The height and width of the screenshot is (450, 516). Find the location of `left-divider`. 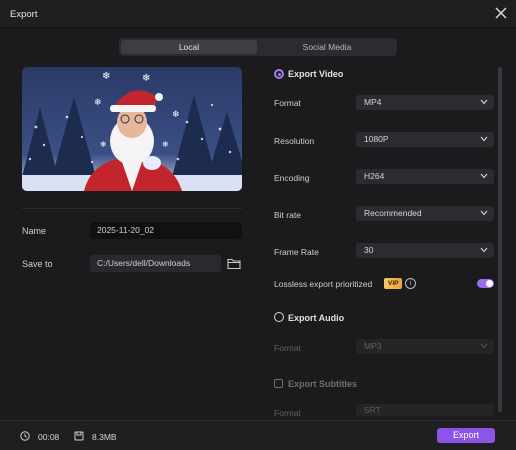

left-divider is located at coordinates (132, 208).